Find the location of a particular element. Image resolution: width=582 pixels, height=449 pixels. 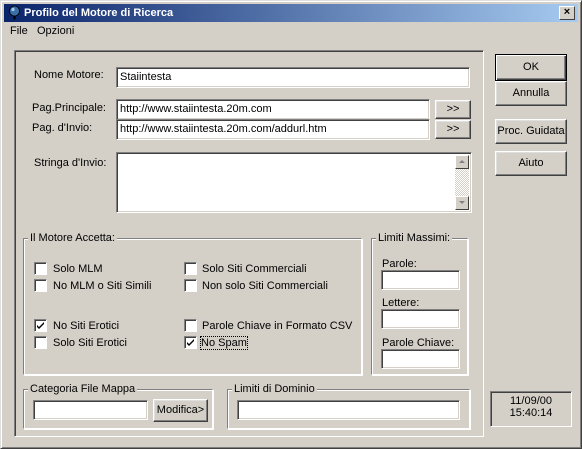

parole-input is located at coordinates (420, 280).